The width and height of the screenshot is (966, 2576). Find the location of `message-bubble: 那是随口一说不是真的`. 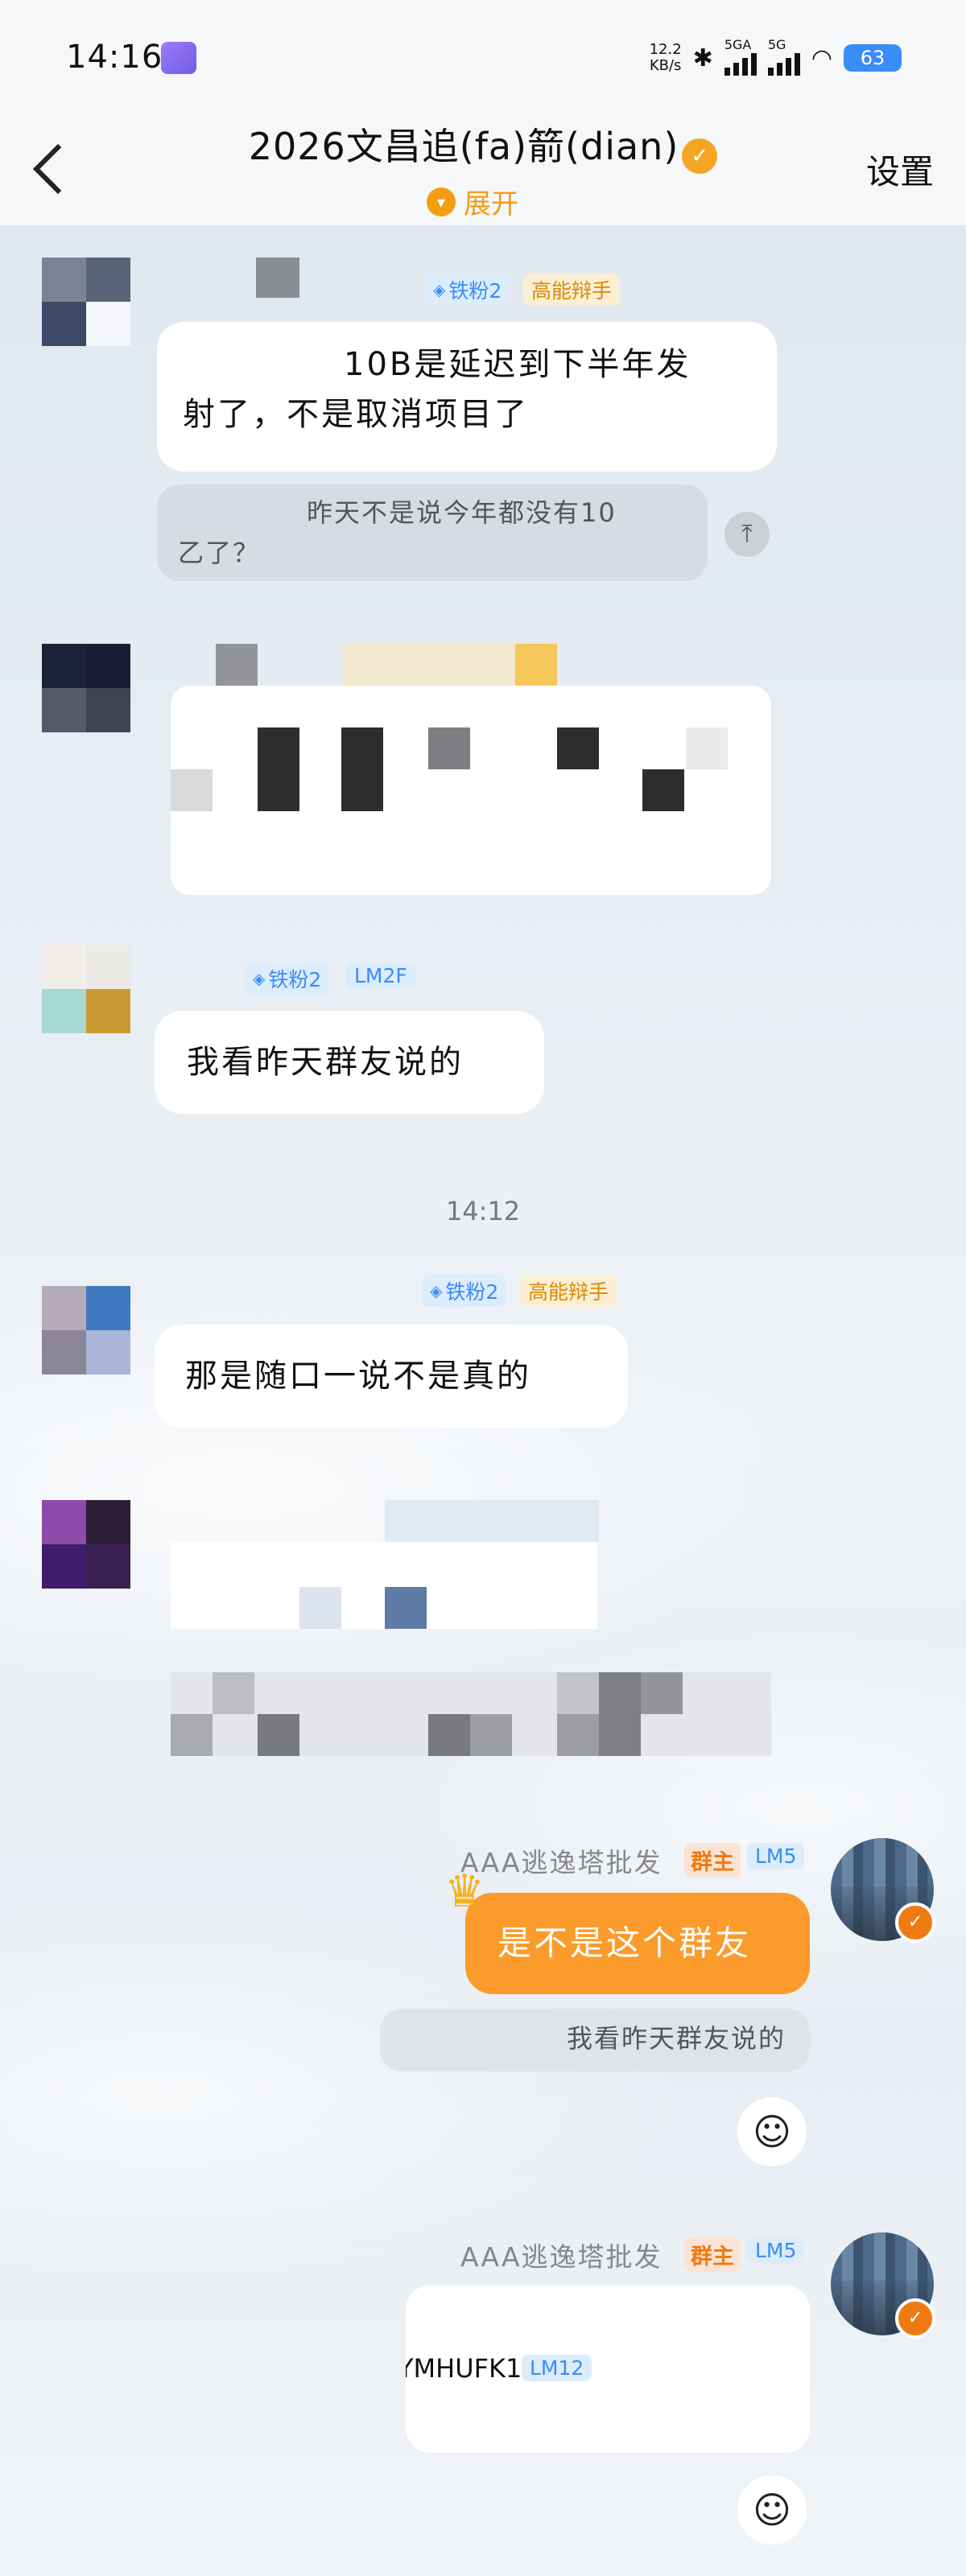

message-bubble: 那是随口一说不是真的 is located at coordinates (391, 1376).